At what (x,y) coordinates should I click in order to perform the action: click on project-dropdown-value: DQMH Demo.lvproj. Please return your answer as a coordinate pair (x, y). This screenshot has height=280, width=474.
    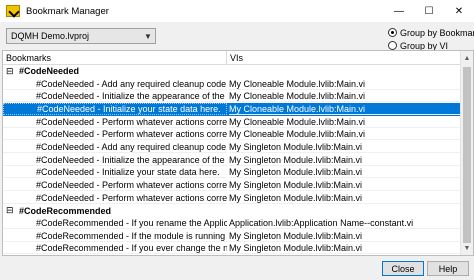
    Looking at the image, I should click on (50, 36).